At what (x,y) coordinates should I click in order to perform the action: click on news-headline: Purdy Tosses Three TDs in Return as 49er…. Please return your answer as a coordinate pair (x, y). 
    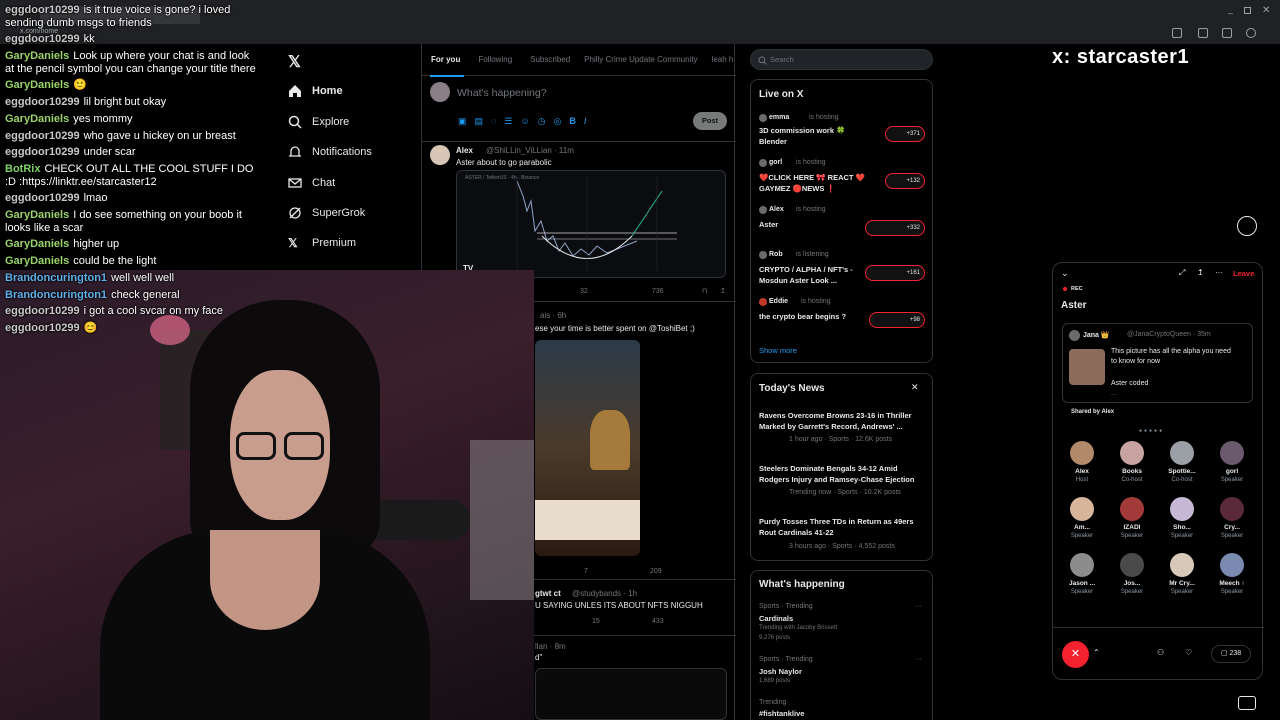
    Looking at the image, I should click on (836, 521).